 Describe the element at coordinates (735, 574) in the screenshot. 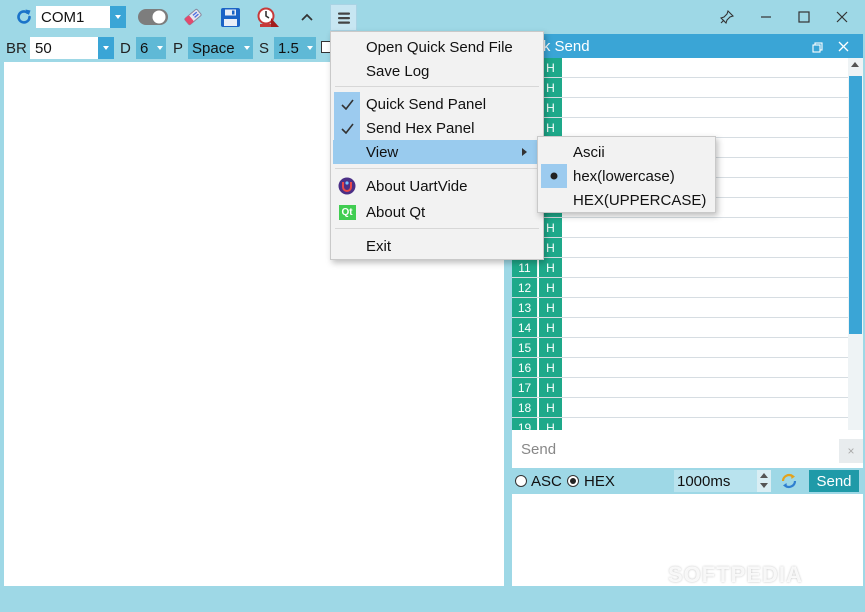

I see `watermark: SOFTPEDIA` at that location.